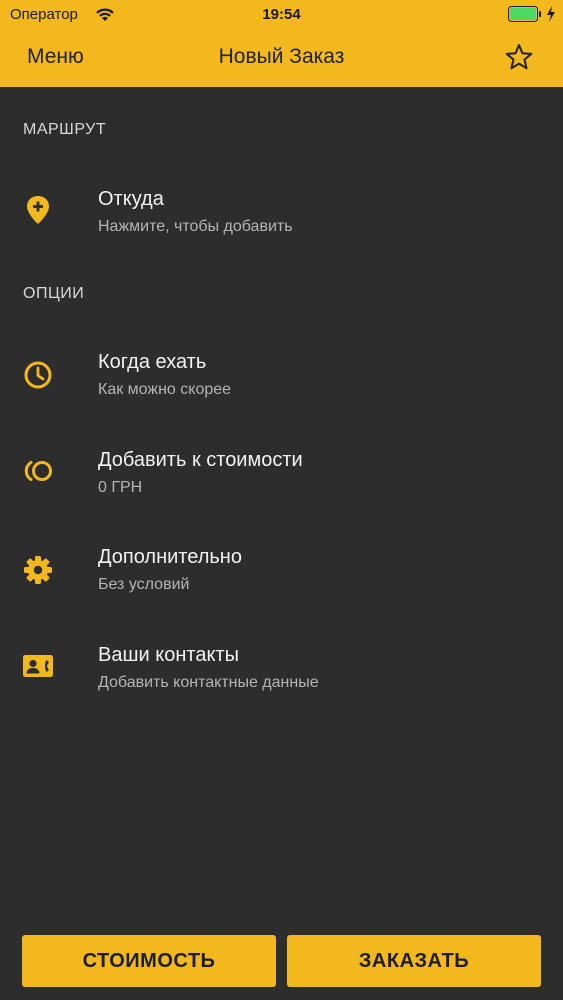 The width and height of the screenshot is (563, 1000). Describe the element at coordinates (281, 484) in the screenshot. I see `option-add-cost-item: Добавить к стоимости 0 ГРН` at that location.